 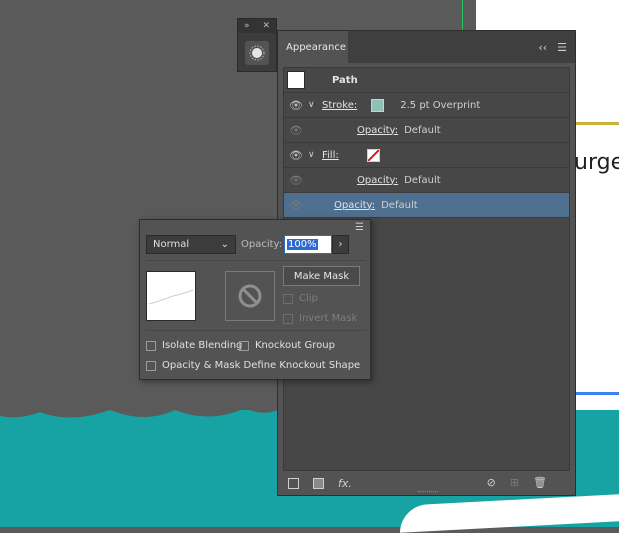 I want to click on chevron-down-icon: ⌄, so click(x=224, y=244).